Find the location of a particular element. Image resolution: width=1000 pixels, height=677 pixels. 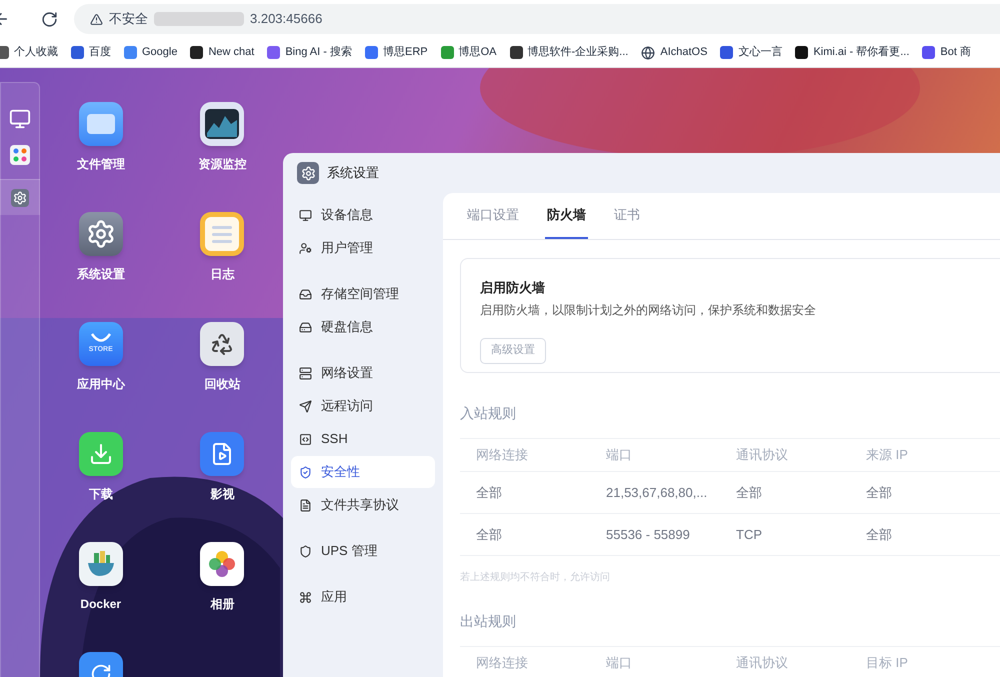

tab: 防火墙 is located at coordinates (566, 215).